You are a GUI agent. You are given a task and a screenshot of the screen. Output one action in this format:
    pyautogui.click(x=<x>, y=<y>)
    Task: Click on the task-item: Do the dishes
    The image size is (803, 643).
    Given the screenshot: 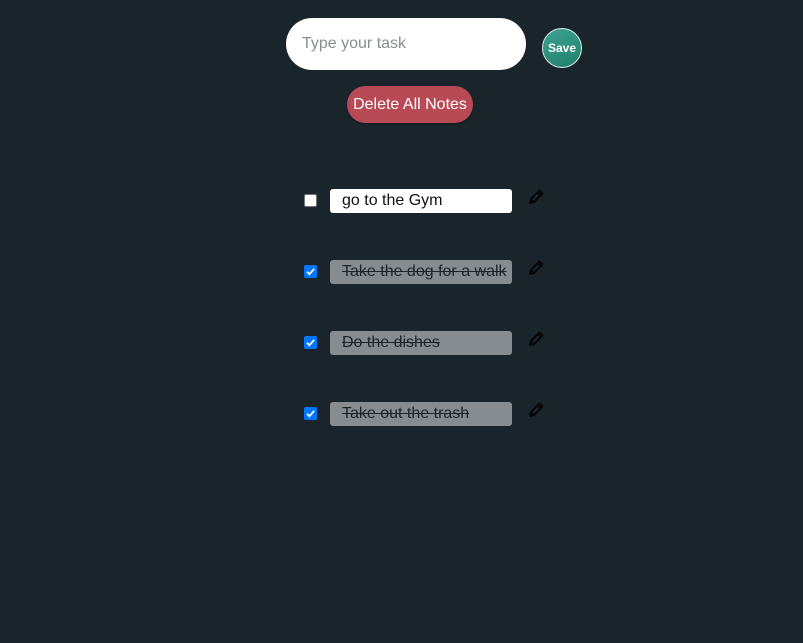 What is the action you would take?
    pyautogui.click(x=401, y=343)
    